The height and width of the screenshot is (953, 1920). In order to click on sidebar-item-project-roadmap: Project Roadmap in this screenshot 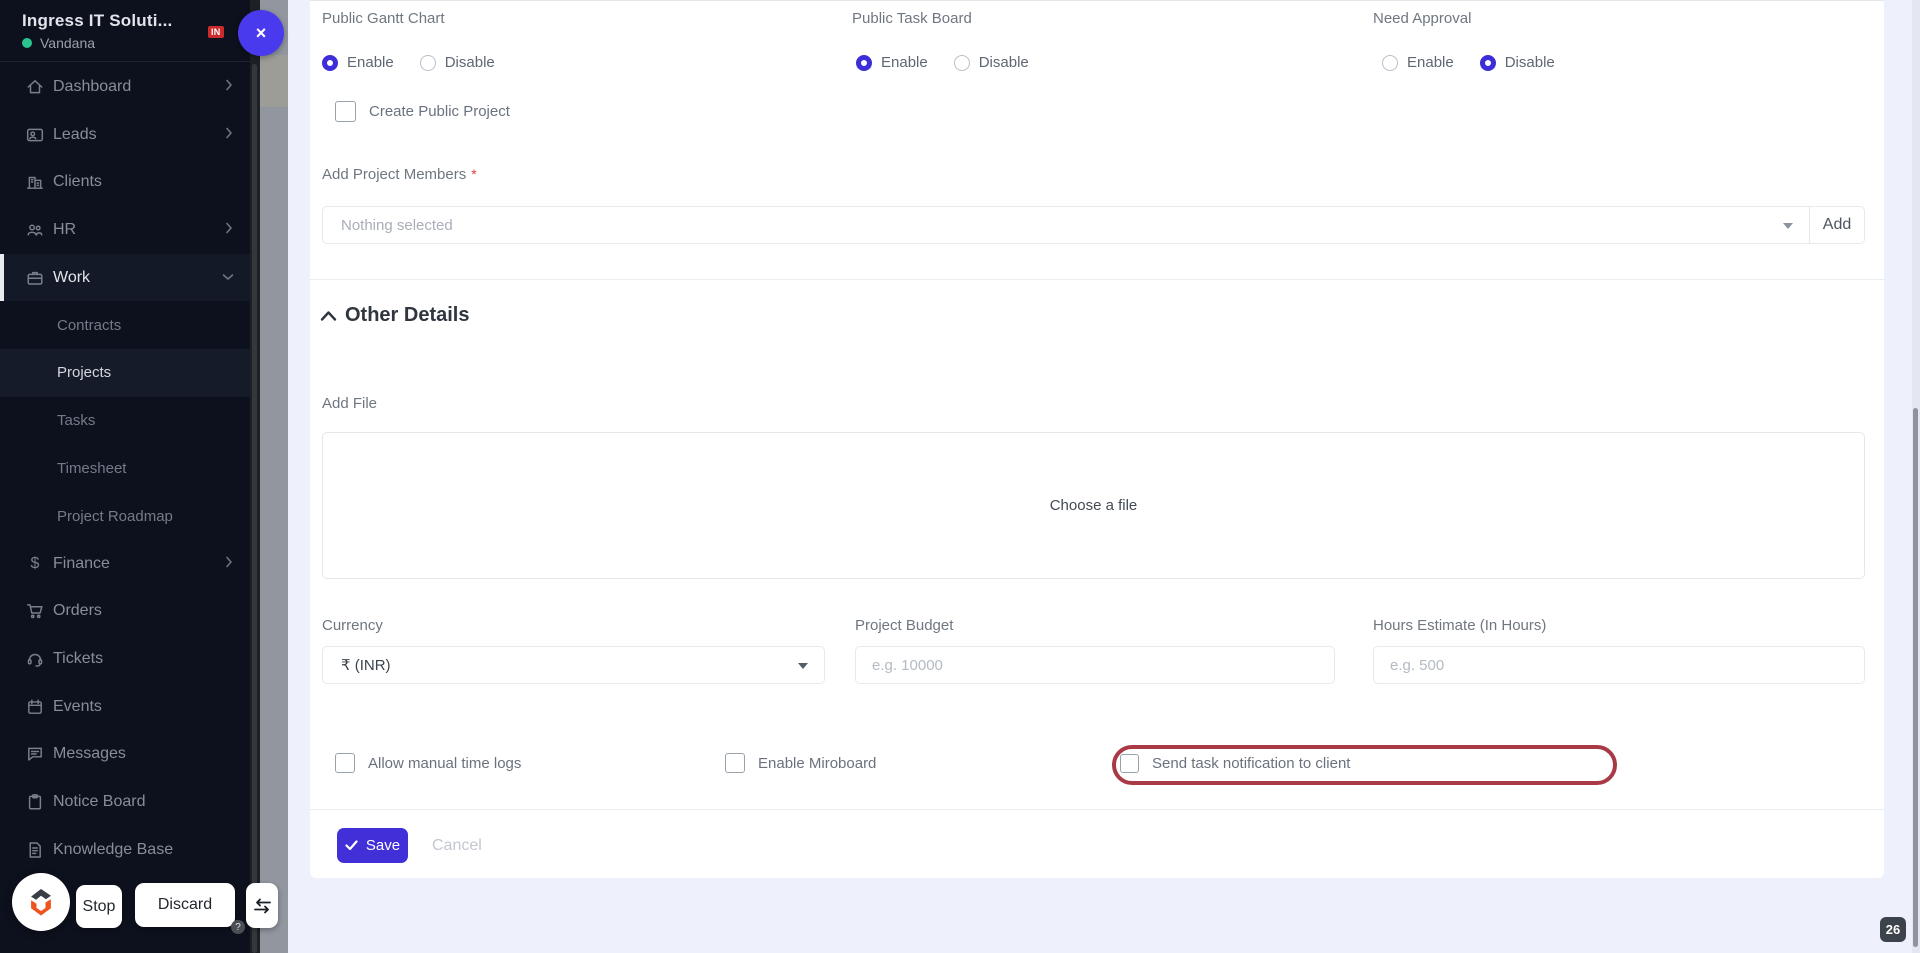, I will do `click(125, 516)`.